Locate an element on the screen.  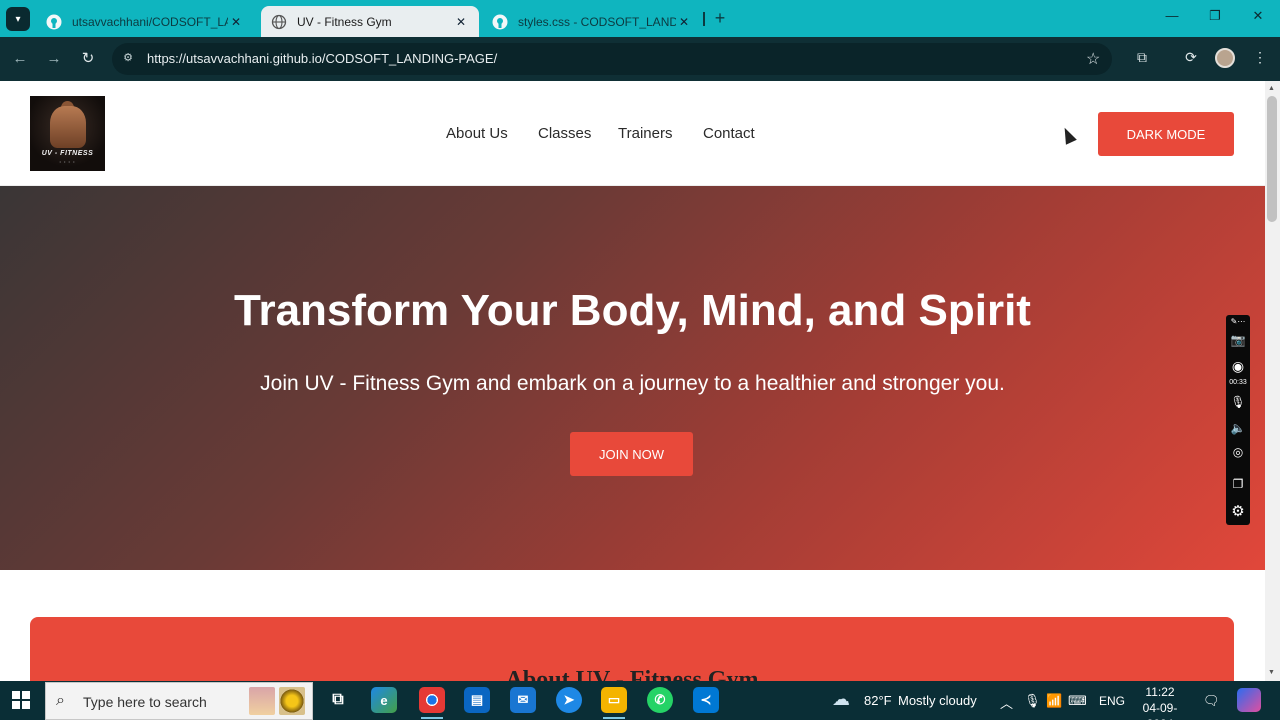
browser-tab-1: utsavvachhani/CODSOFT_LAND ✕ is located at coordinates (145, 21).